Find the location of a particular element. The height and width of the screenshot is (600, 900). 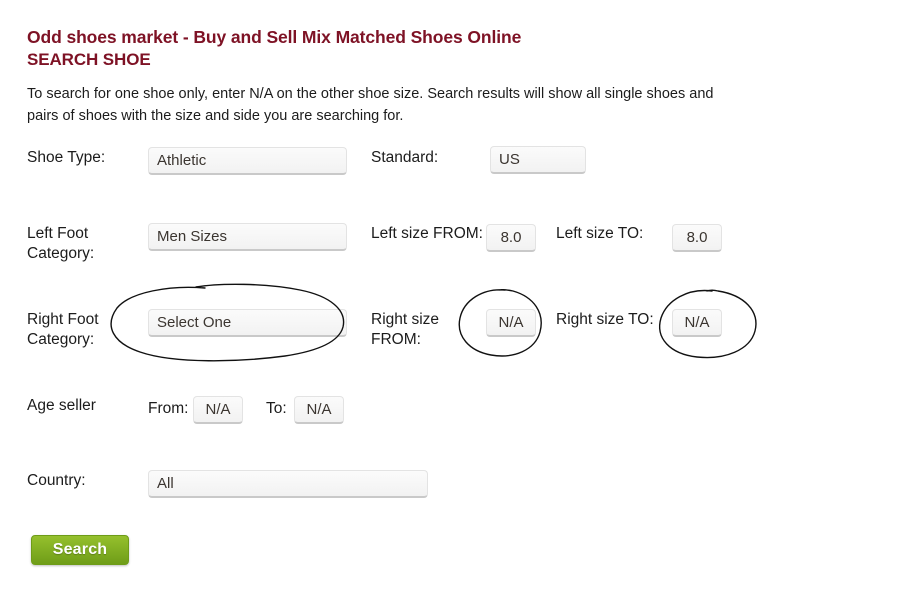

age-seller-from-select is located at coordinates (218, 410).